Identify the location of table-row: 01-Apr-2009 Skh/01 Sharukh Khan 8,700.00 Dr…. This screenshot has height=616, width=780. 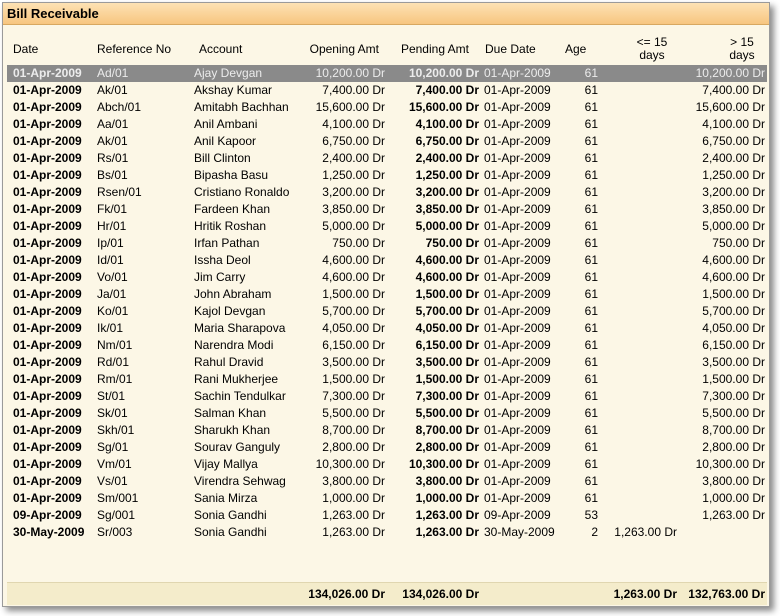
(387, 430).